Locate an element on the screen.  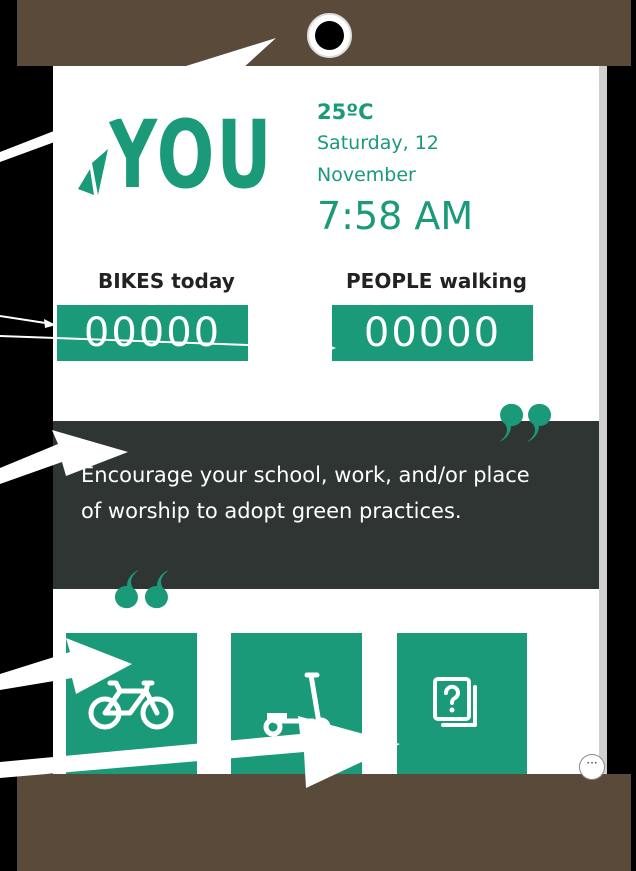
annotation-arrow-camera is located at coordinates (138, 100).